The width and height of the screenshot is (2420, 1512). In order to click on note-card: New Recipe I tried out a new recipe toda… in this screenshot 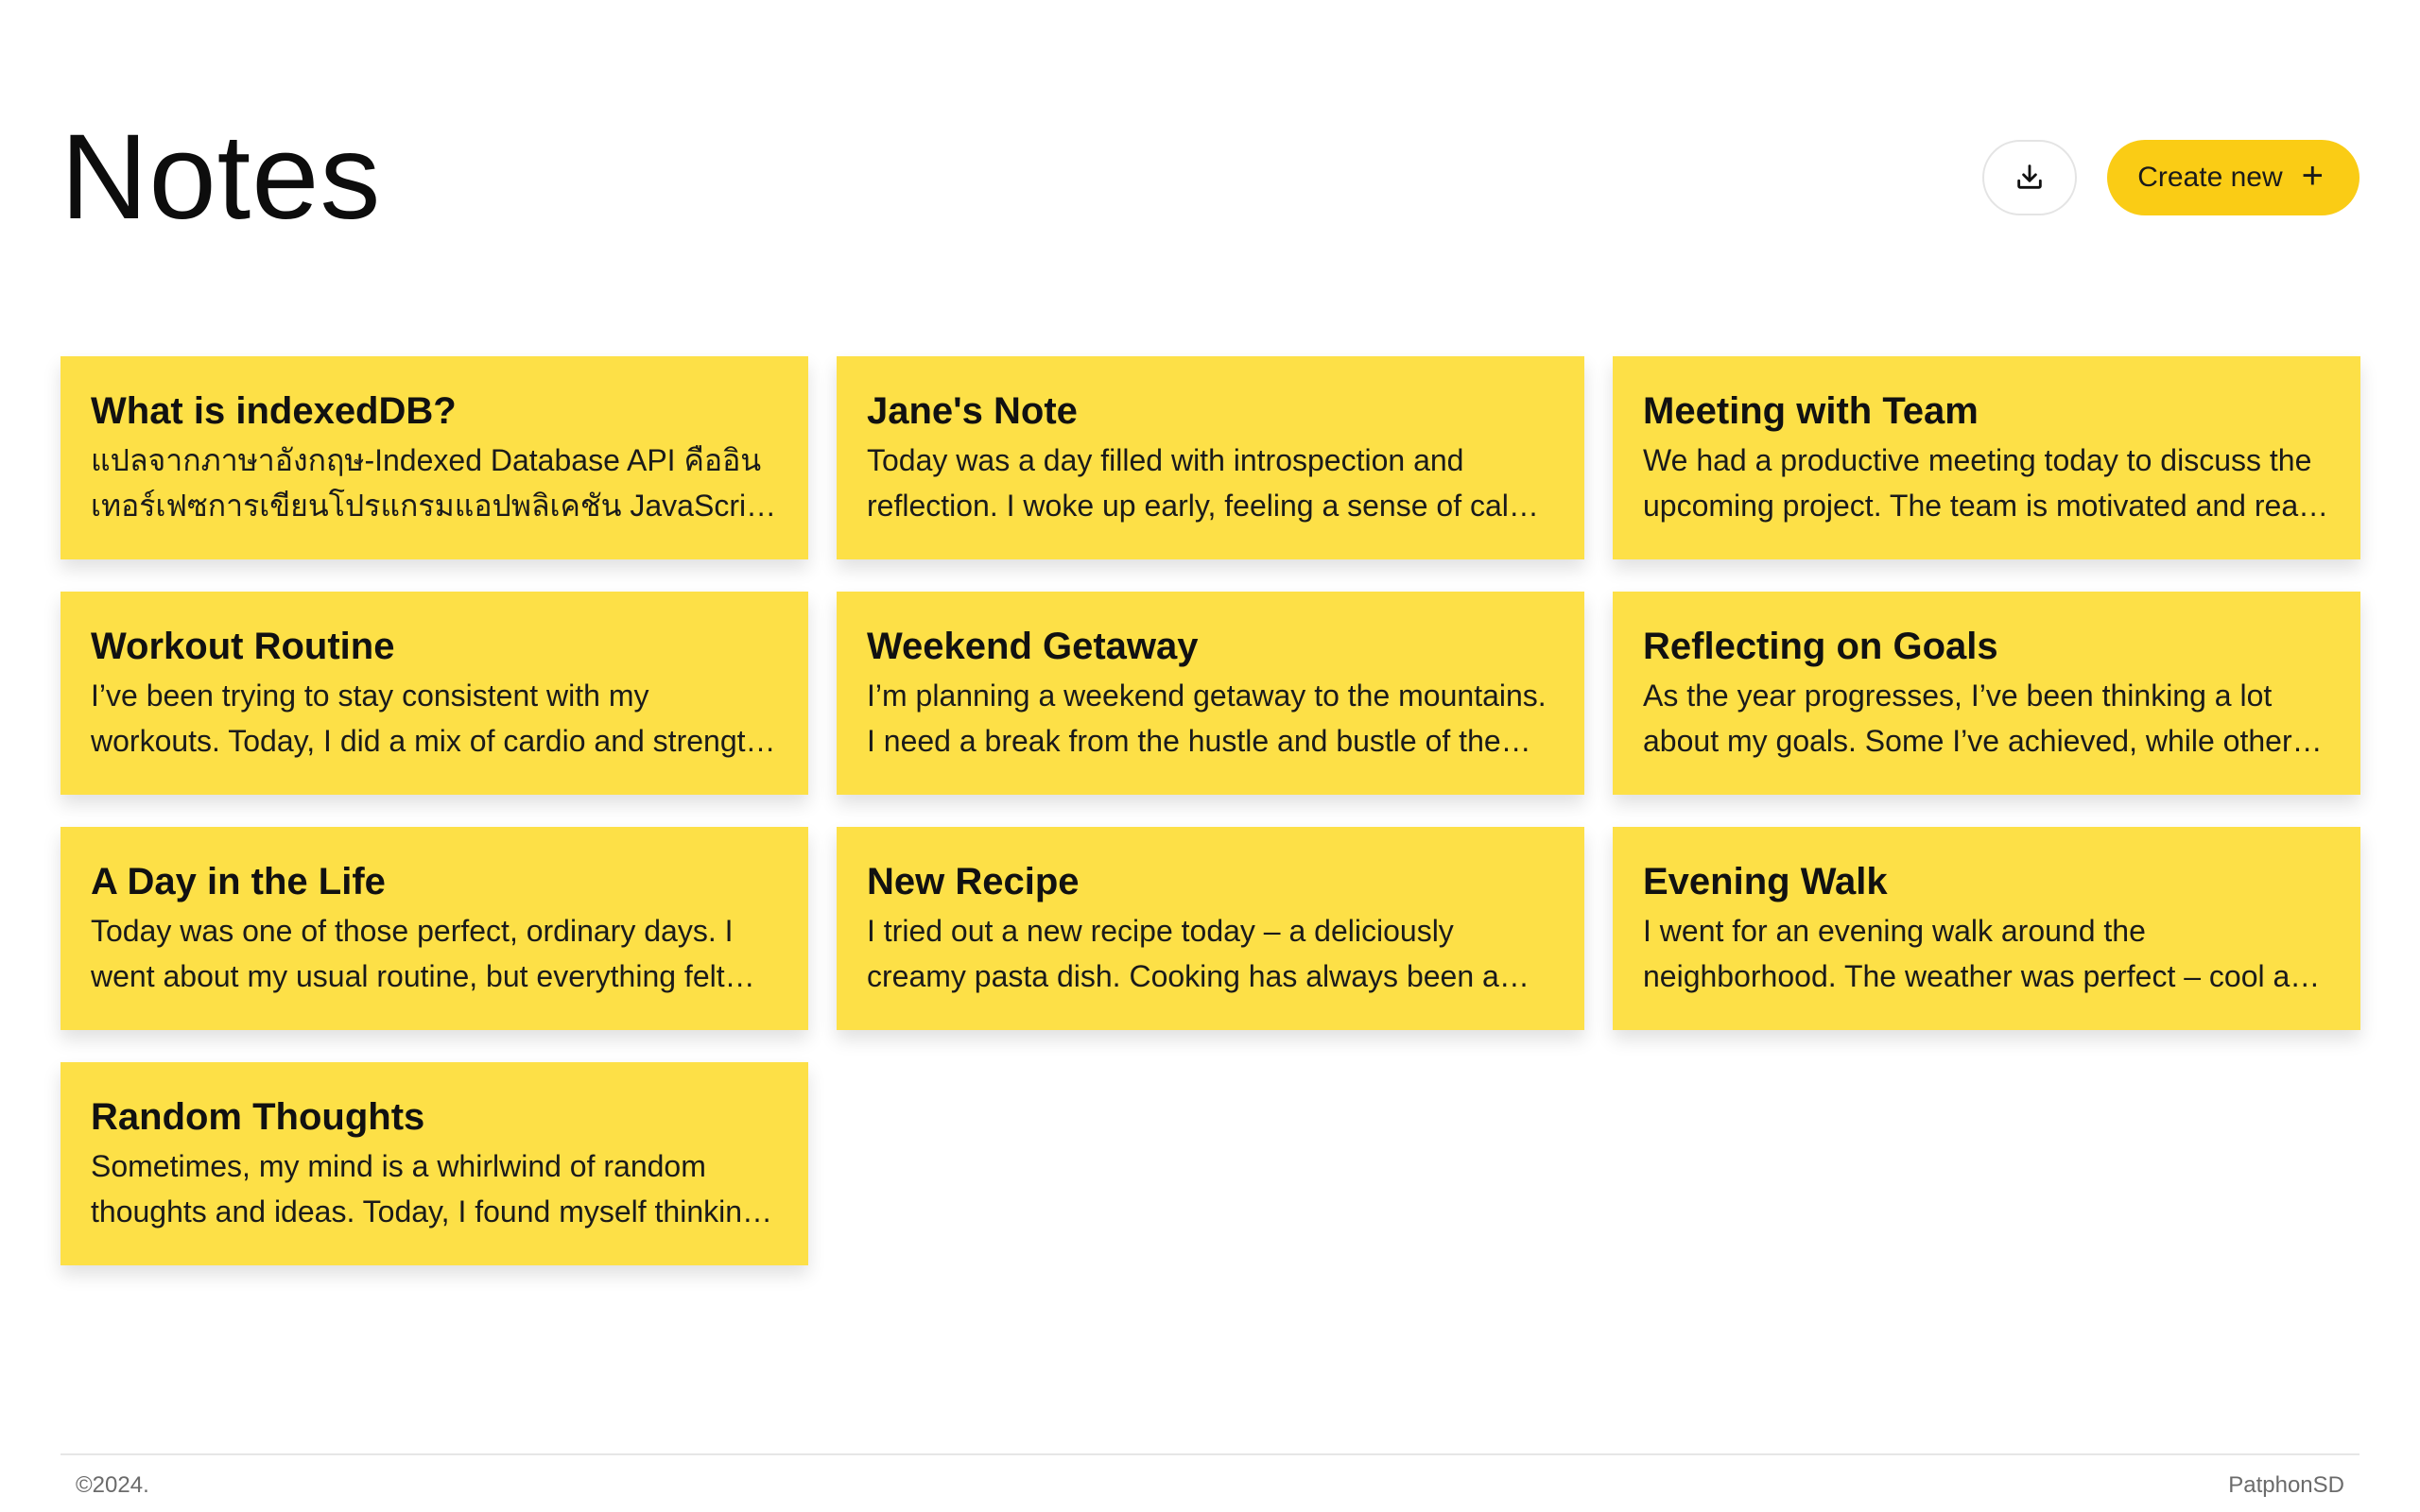, I will do `click(1210, 928)`.